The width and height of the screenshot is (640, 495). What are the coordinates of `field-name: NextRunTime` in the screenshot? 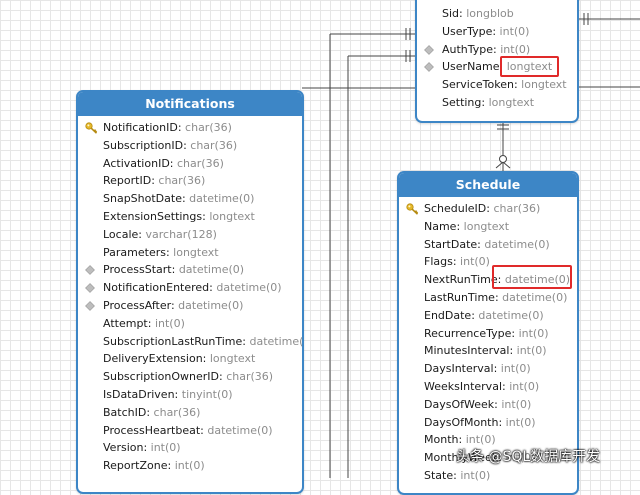 It's located at (461, 280).